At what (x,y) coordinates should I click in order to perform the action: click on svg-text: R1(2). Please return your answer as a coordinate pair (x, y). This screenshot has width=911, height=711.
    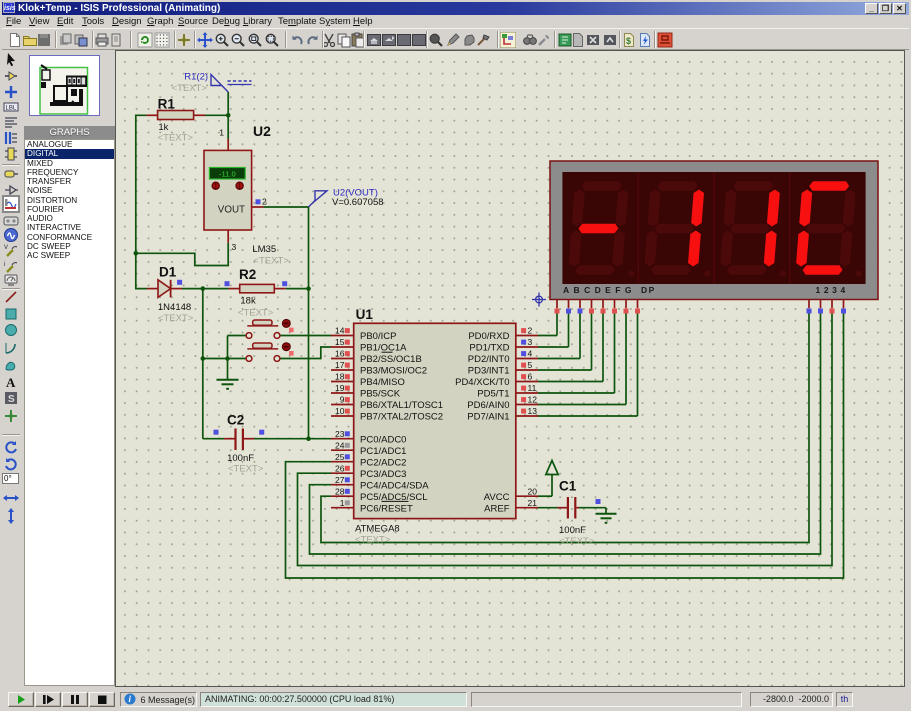
    Looking at the image, I should click on (196, 77).